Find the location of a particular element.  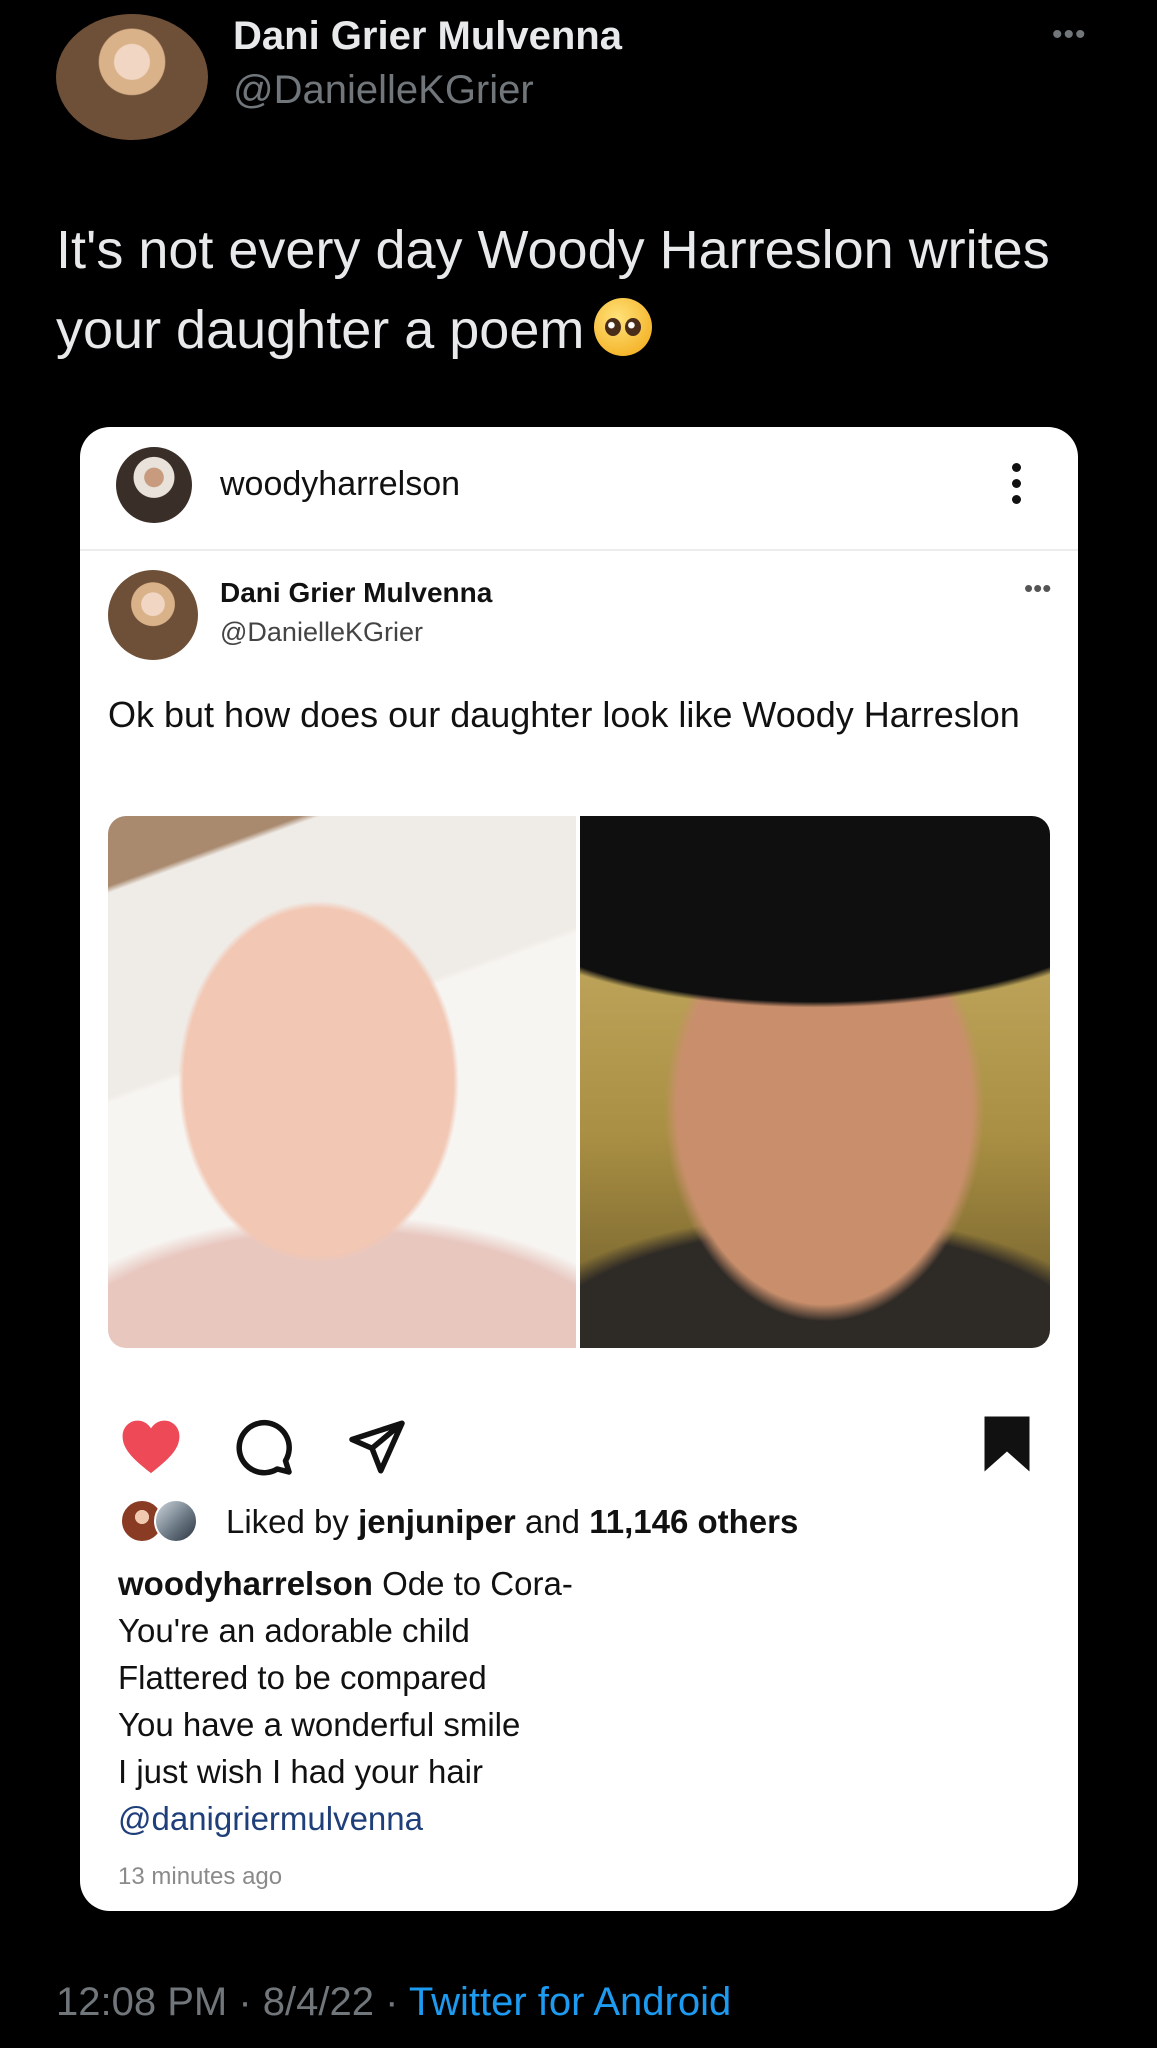

caption-line: Flattered to be compared is located at coordinates (302, 1677).